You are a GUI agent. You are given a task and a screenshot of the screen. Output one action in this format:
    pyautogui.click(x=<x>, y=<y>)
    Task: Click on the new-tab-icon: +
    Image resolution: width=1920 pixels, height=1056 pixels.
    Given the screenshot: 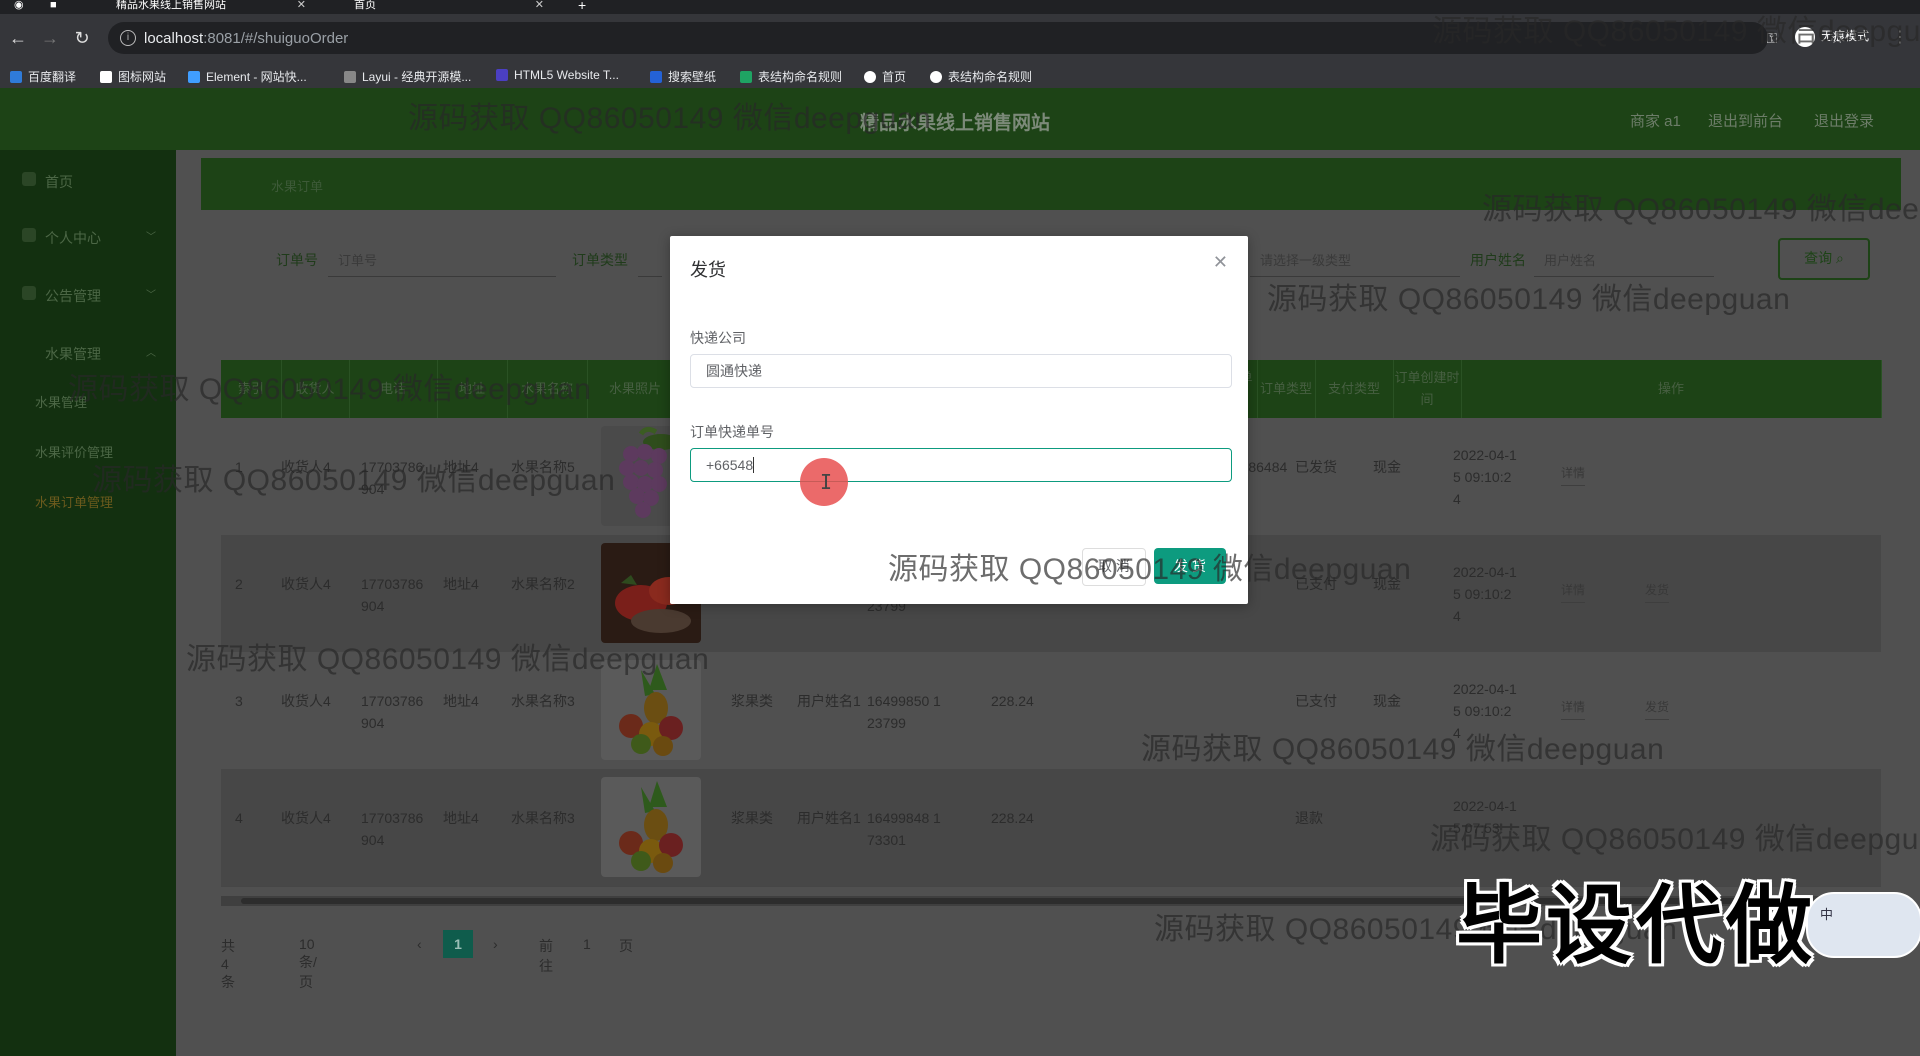 What is the action you would take?
    pyautogui.click(x=585, y=7)
    